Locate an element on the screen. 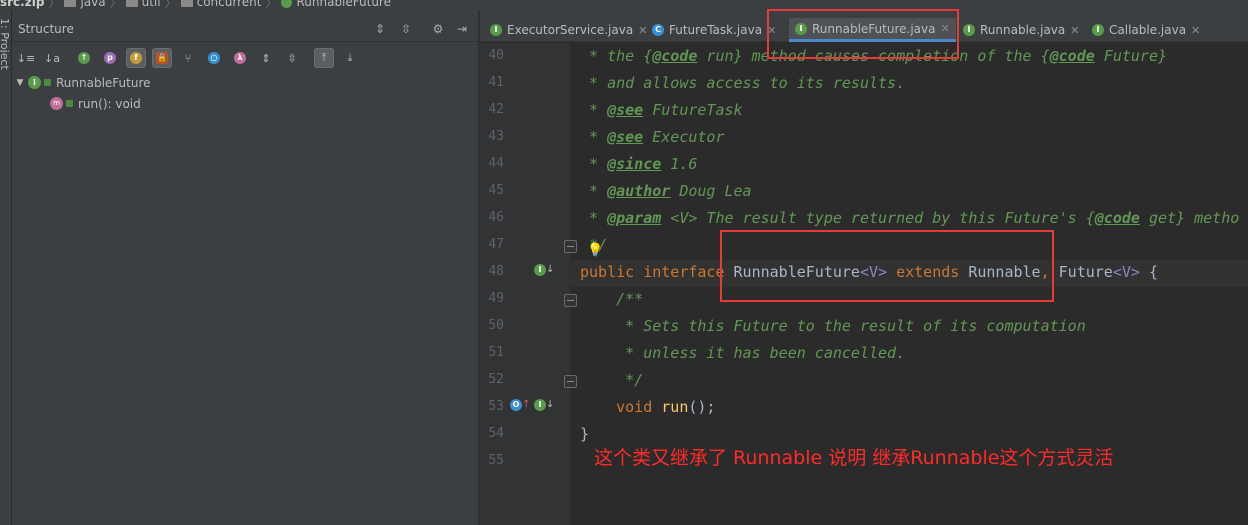 Image resolution: width=1248 pixels, height=525 pixels. intention-bulb-icon: 💡 is located at coordinates (595, 250).